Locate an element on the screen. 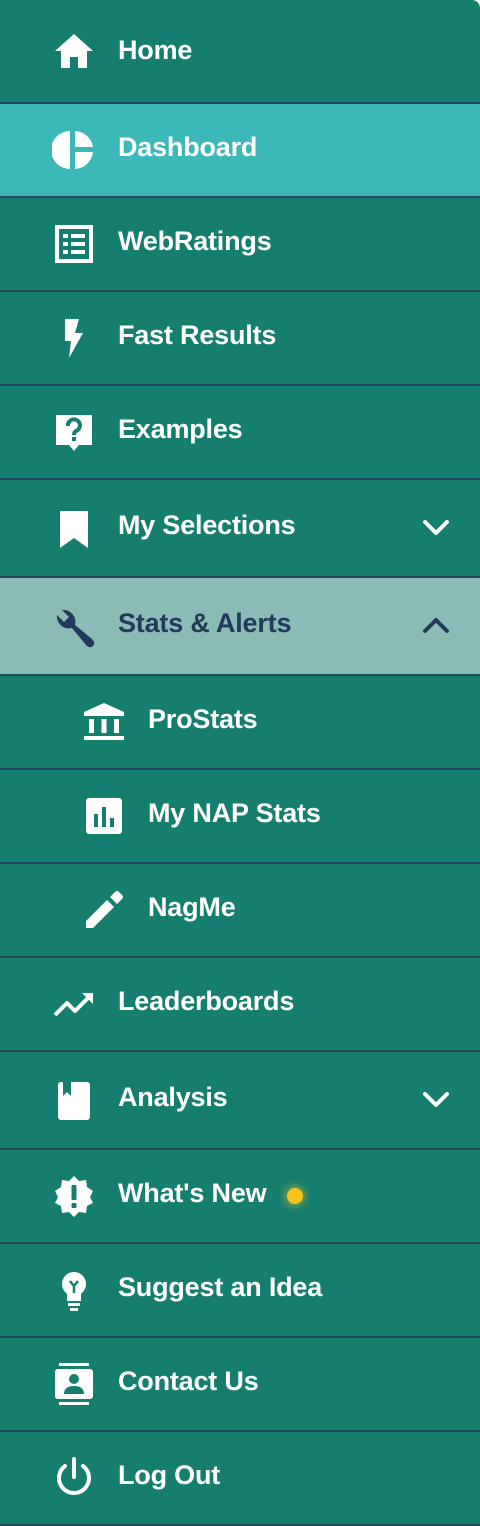 This screenshot has width=480, height=1526. menu-label-leaderboards: Leaderboards is located at coordinates (206, 1001).